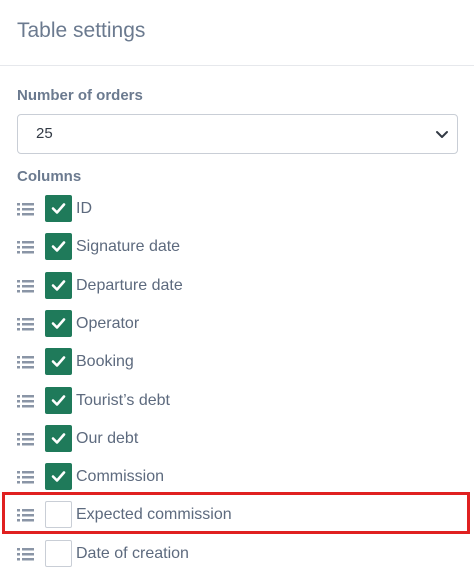 This screenshot has height=575, width=474. Describe the element at coordinates (237, 247) in the screenshot. I see `column-row: Signature date` at that location.